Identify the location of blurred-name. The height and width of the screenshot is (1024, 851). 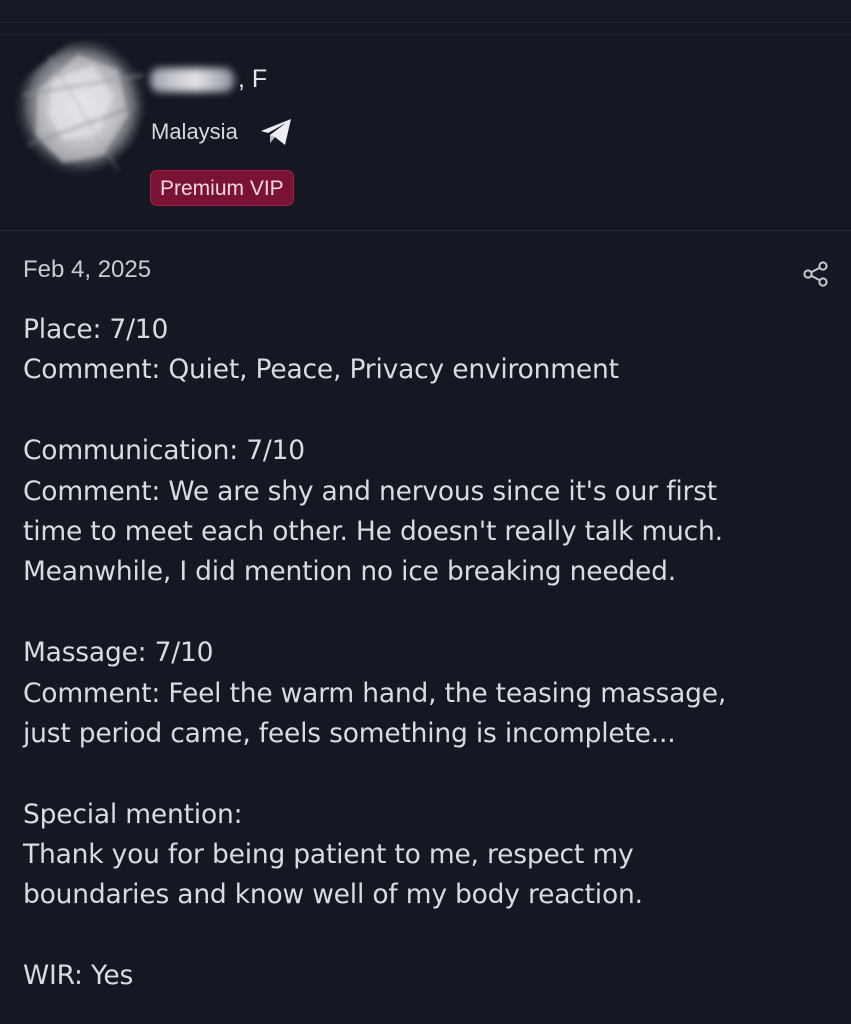
(192, 79).